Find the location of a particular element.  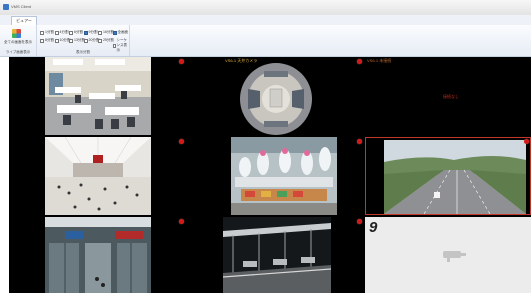

checkbox-label: 6分割 is located at coordinates (78, 32).